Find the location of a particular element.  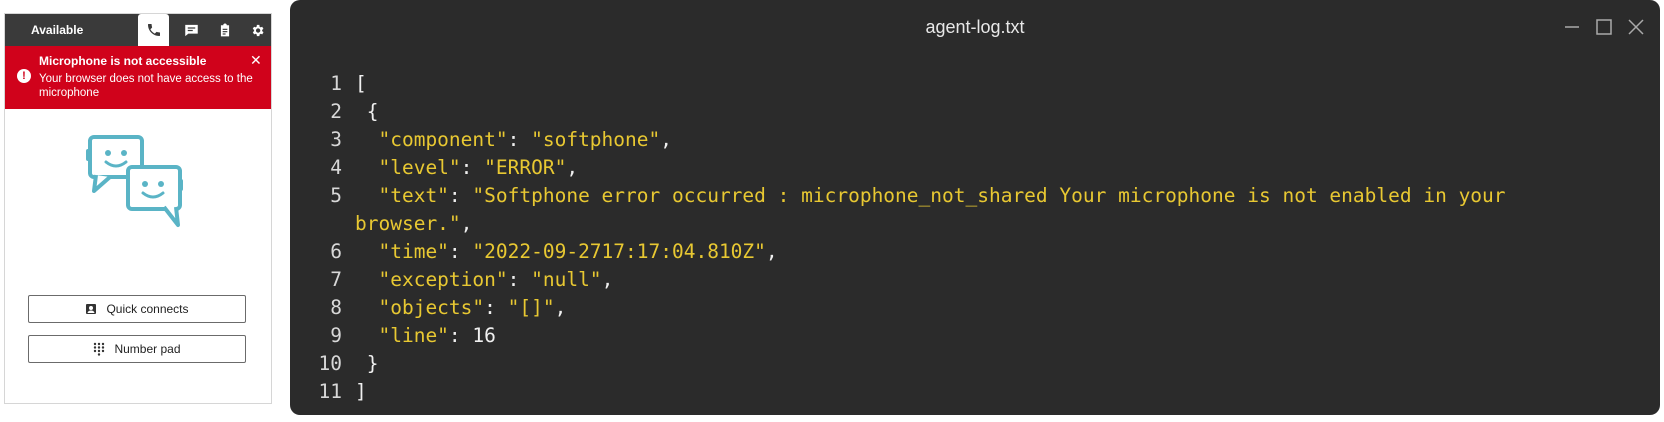

tab-phone is located at coordinates (153, 30).